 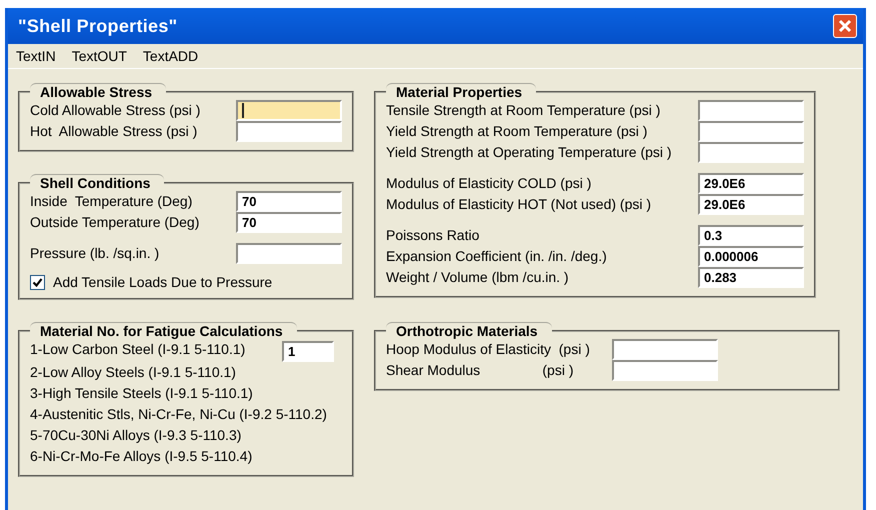 I want to click on option-text: 2-Low Alloy Steels (I-9.1 5-110.1), so click(x=133, y=372).